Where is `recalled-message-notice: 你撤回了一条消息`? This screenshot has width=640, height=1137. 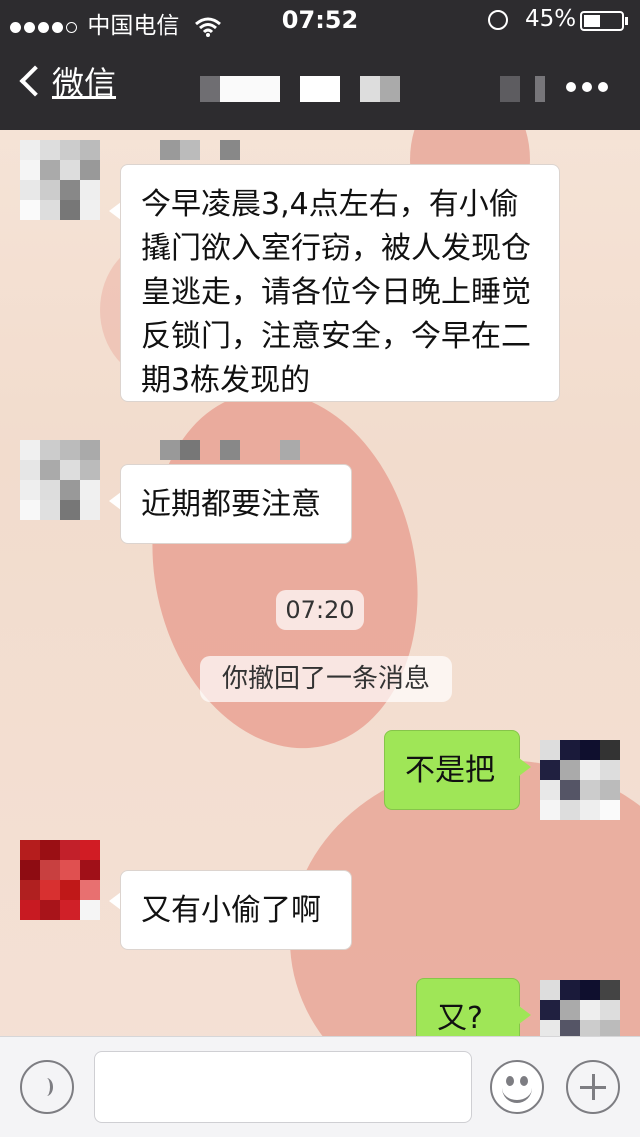 recalled-message-notice: 你撤回了一条消息 is located at coordinates (326, 679).